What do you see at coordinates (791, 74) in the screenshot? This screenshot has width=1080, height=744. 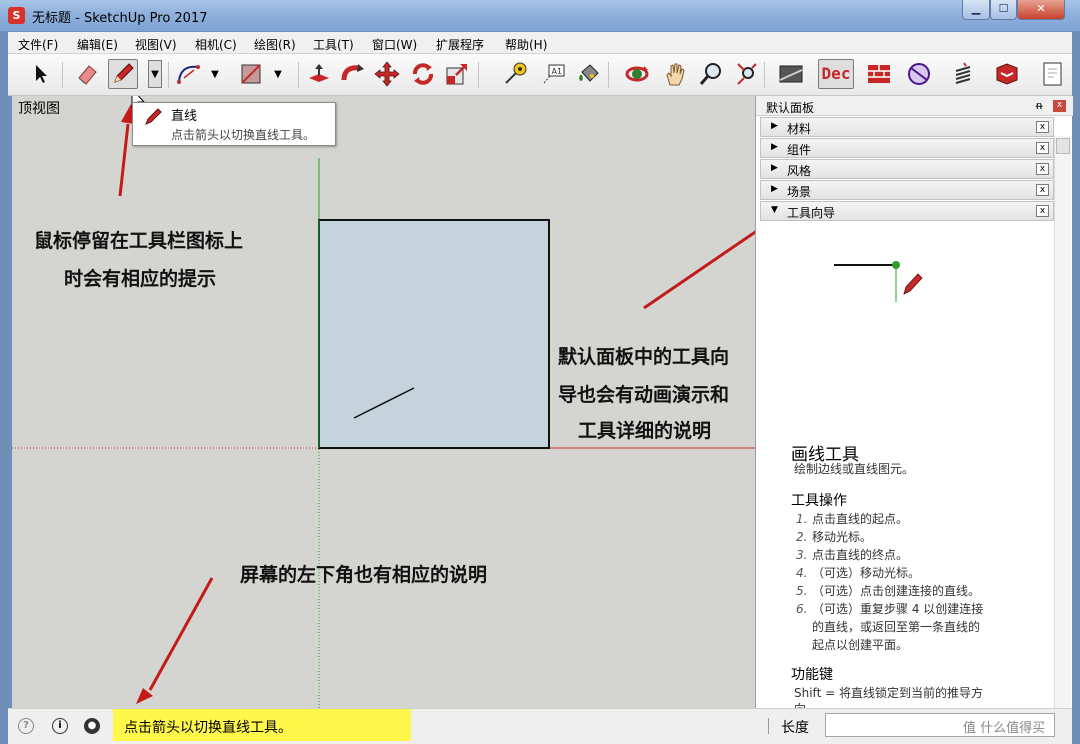 I see `texture-icon` at bounding box center [791, 74].